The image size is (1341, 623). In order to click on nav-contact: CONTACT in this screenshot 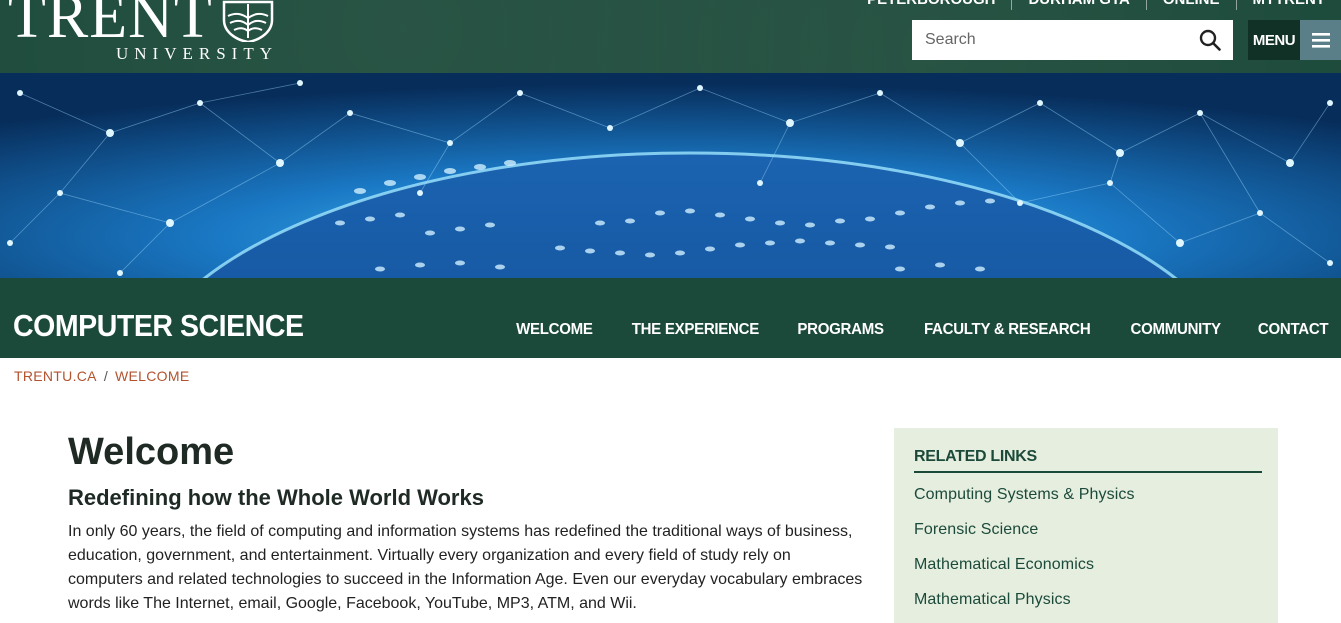, I will do `click(1287, 330)`.